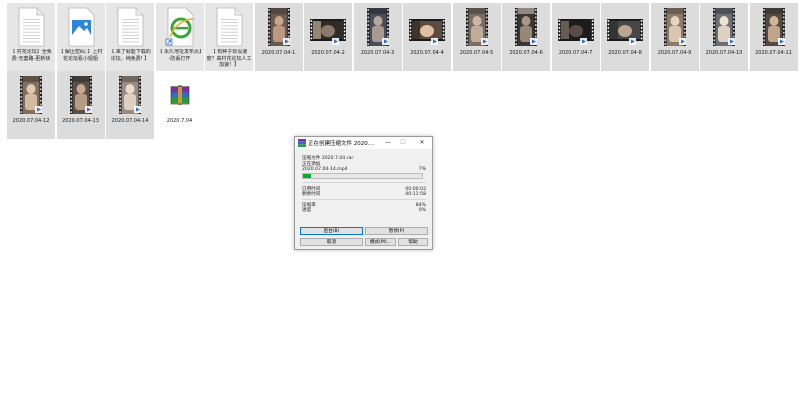  I want to click on file-progress-fill, so click(307, 176).